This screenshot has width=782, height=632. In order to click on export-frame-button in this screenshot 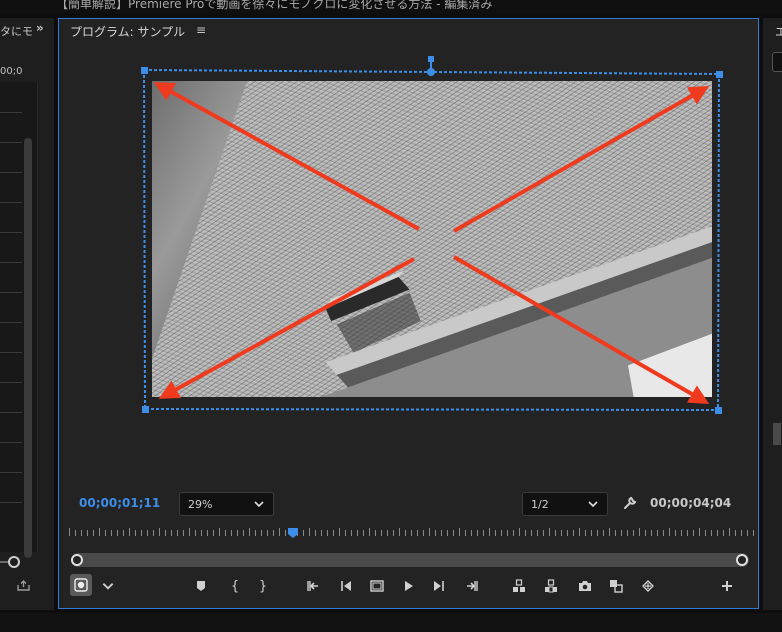, I will do `click(585, 586)`.